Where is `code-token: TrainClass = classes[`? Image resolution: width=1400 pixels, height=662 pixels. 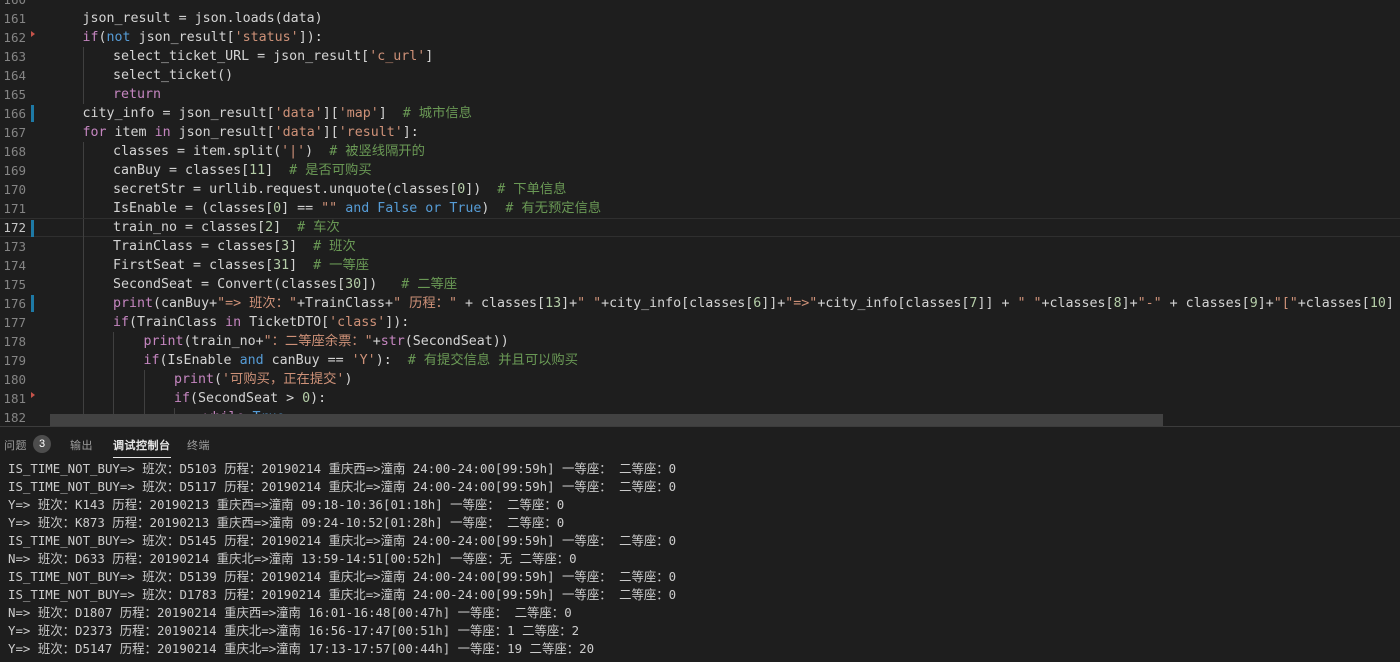 code-token: TrainClass = classes[ is located at coordinates (197, 246).